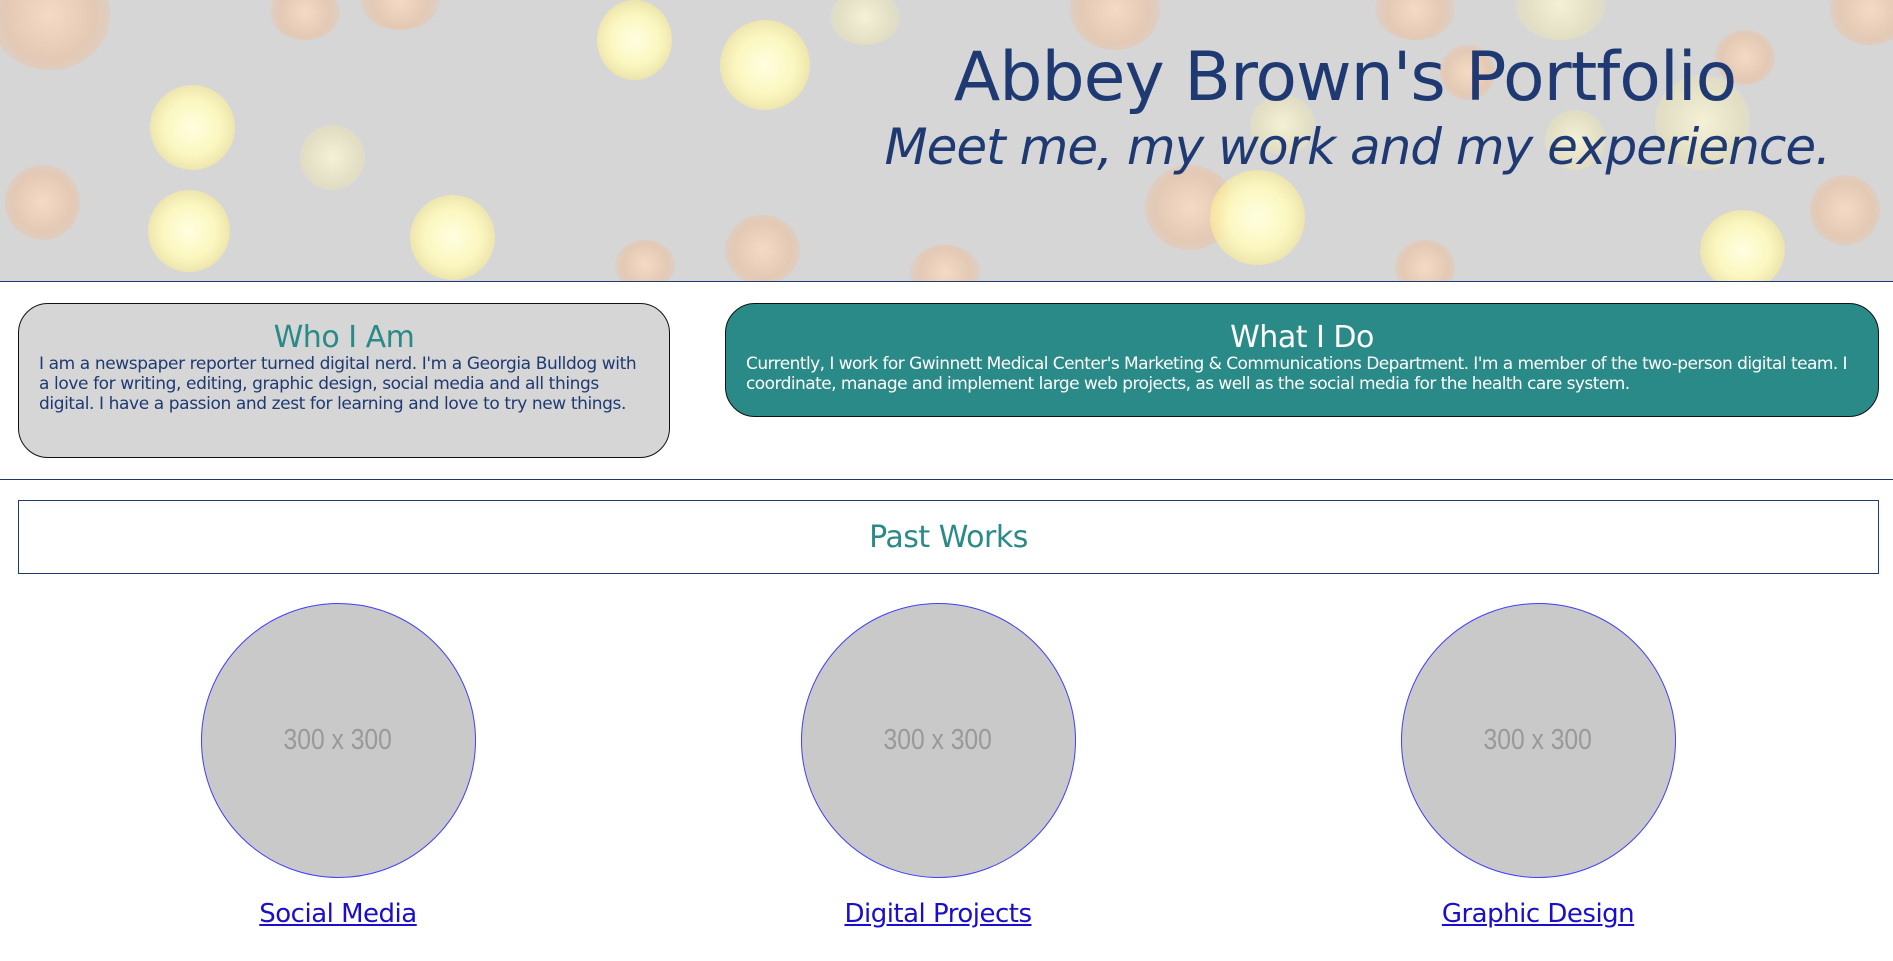 The image size is (1893, 961). What do you see at coordinates (1538, 914) in the screenshot?
I see `graphic-design-link: Graphic Design` at bounding box center [1538, 914].